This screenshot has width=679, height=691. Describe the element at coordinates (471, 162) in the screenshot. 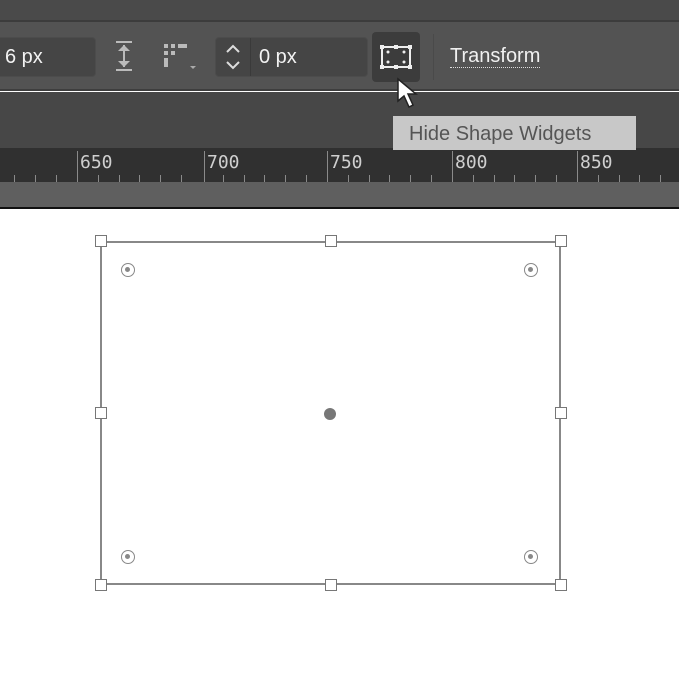

I see `ruler-label: 800` at that location.